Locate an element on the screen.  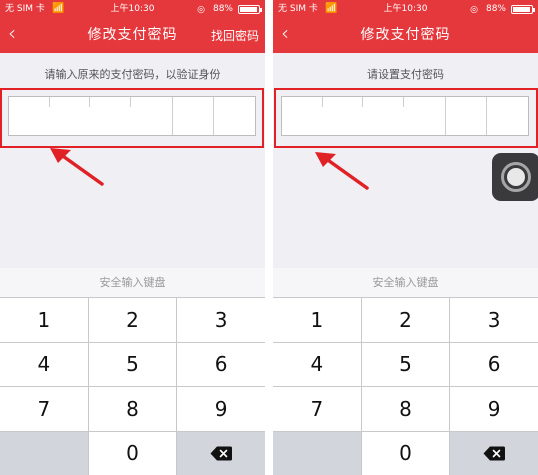
password-prompt: 请设置支付密码 is located at coordinates (405, 74).